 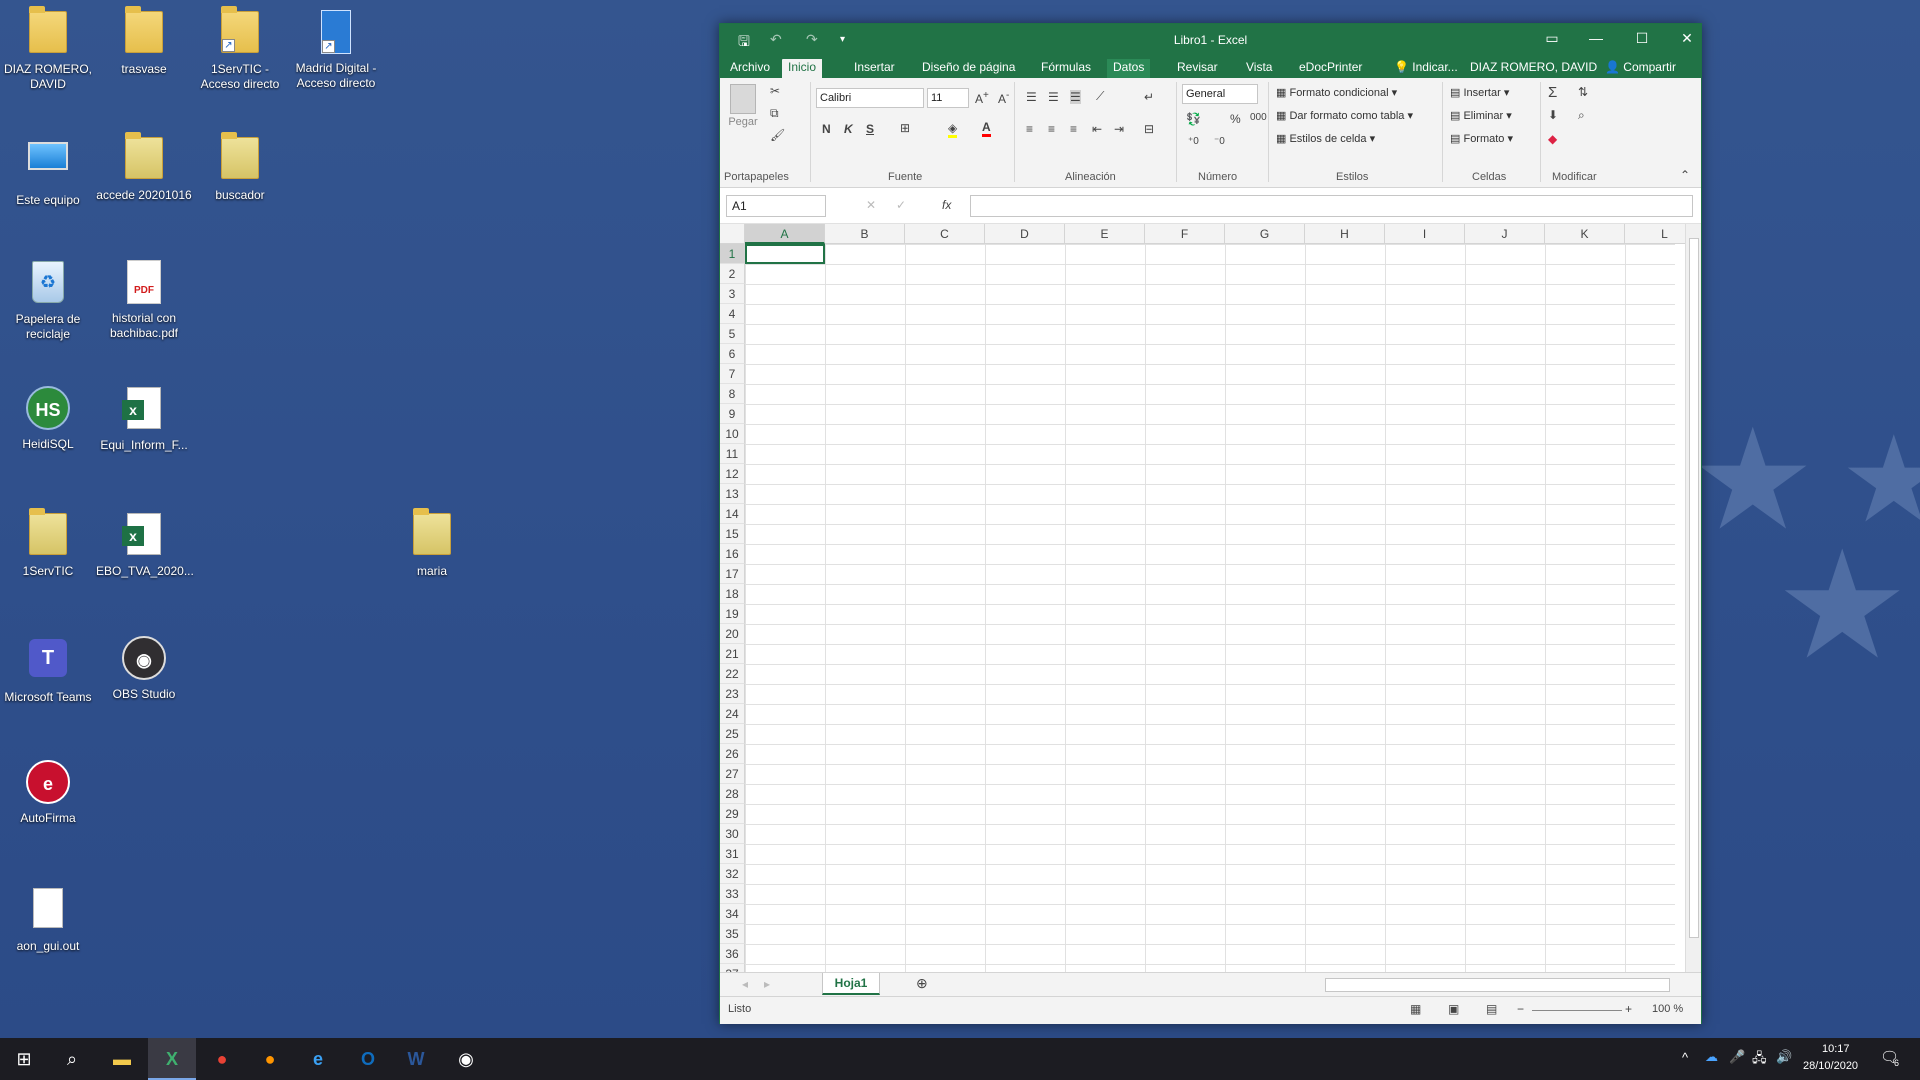 What do you see at coordinates (901, 205) in the screenshot?
I see `enter-entry-icon: ✓` at bounding box center [901, 205].